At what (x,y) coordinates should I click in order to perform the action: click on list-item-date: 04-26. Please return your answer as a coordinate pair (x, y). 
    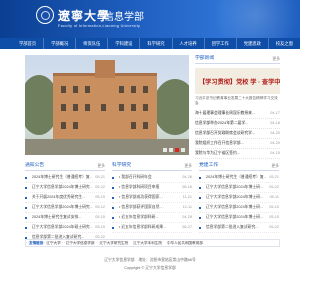
    Looking at the image, I should click on (187, 177).